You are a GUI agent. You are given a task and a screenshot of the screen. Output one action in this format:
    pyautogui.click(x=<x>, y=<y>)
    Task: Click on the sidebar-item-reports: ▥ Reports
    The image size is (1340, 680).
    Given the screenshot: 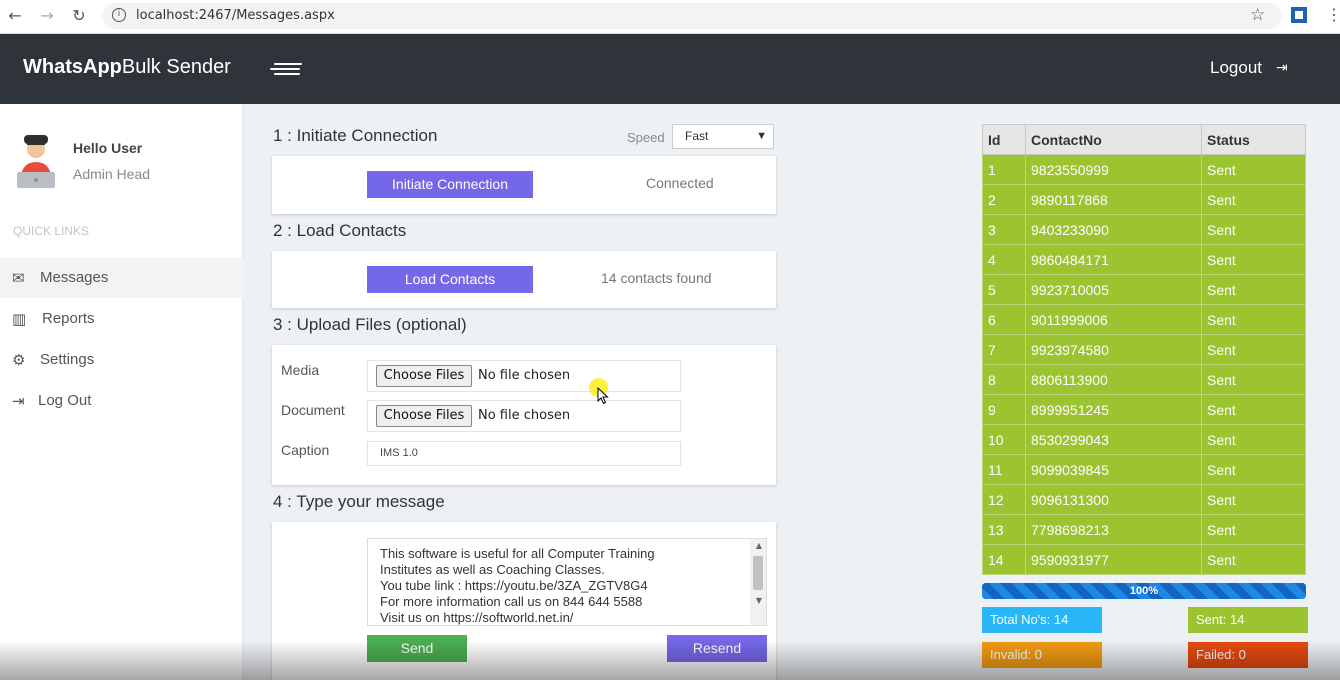 What is the action you would take?
    pyautogui.click(x=121, y=319)
    